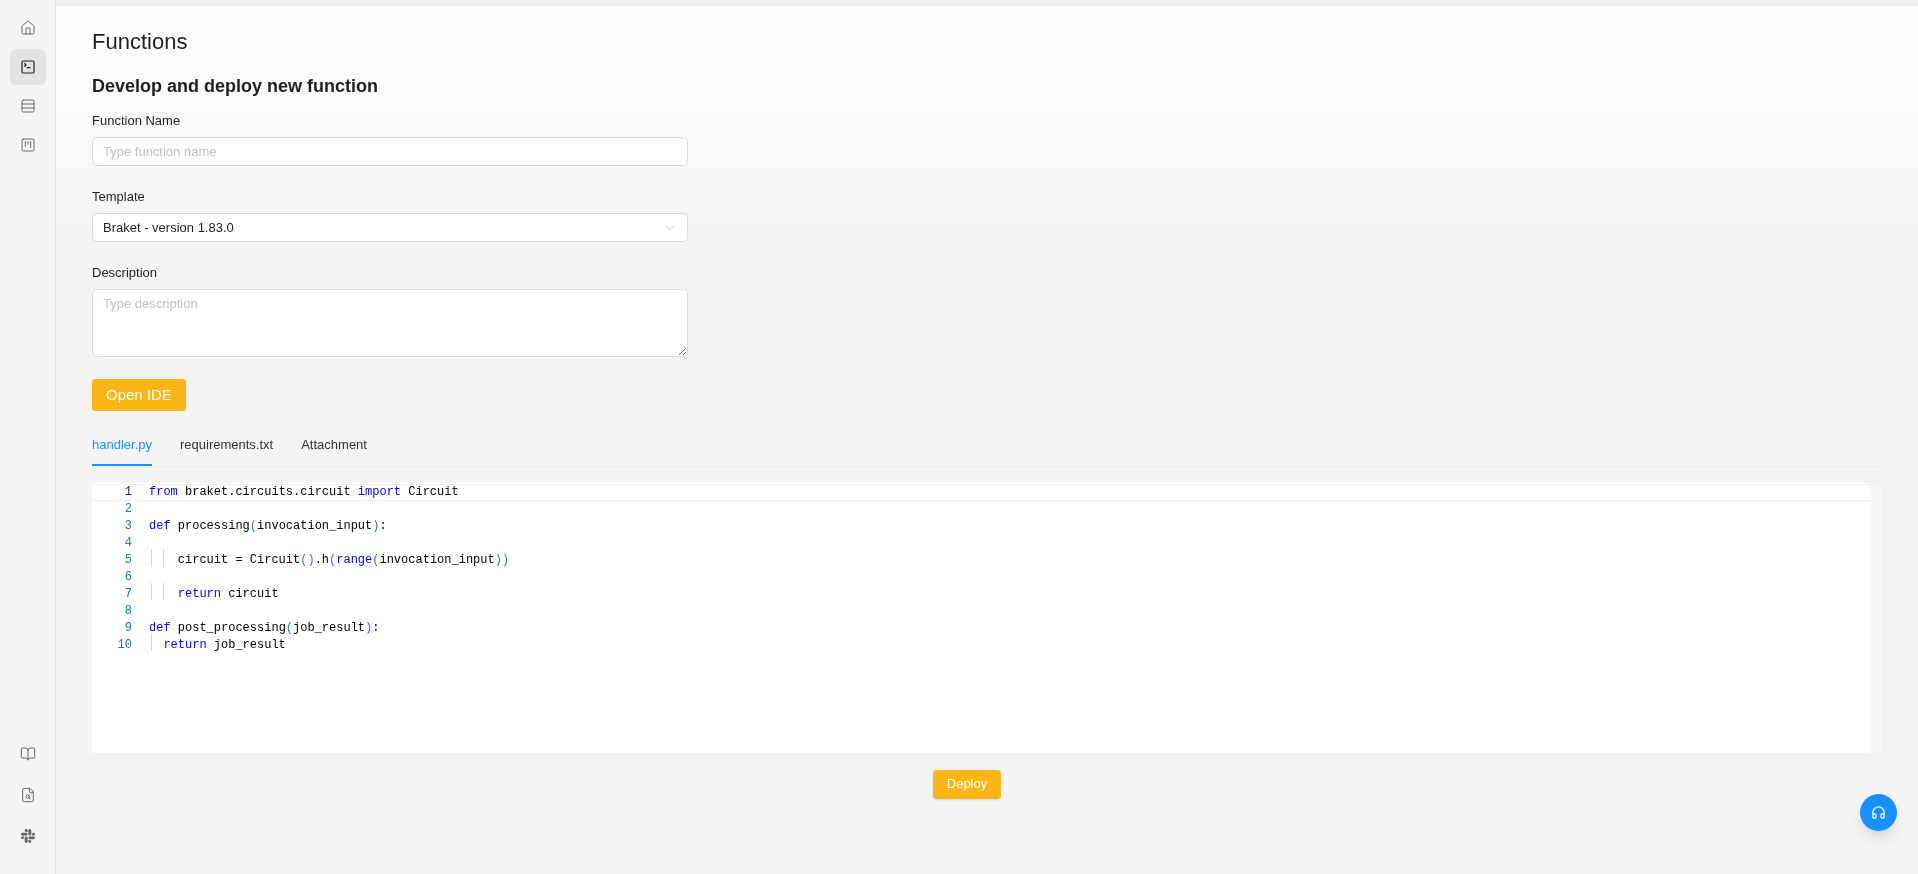  I want to click on function-name-field: Type function name, so click(390, 151).